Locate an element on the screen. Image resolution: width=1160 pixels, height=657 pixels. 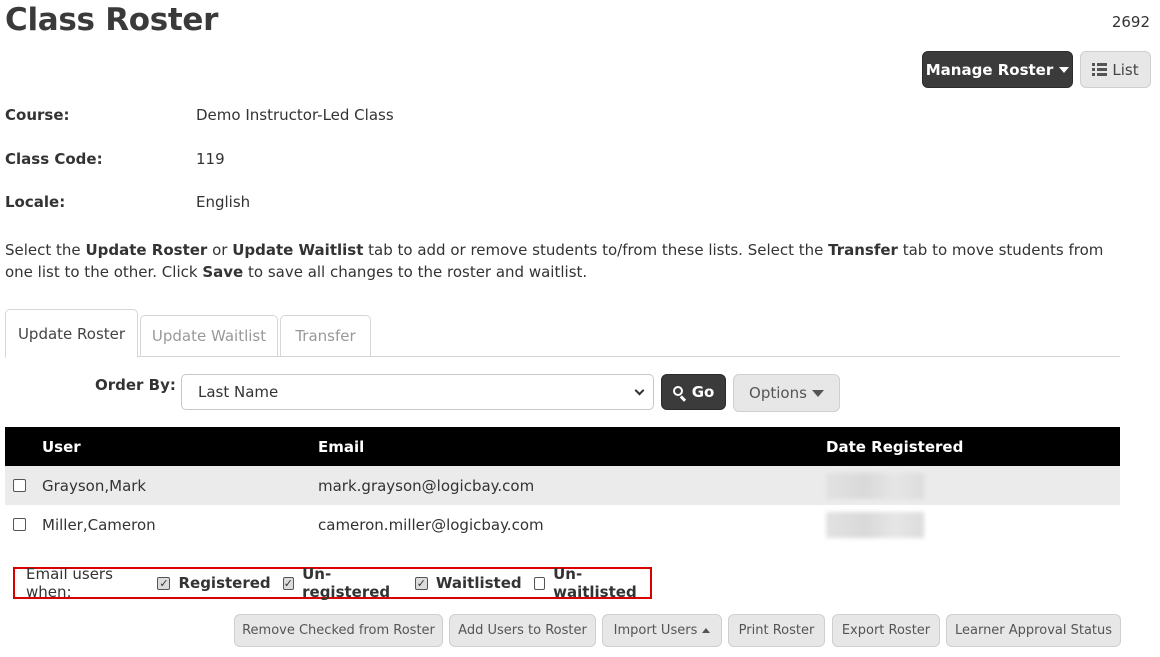
email-users-label: Email users when: is located at coordinates (69, 583).